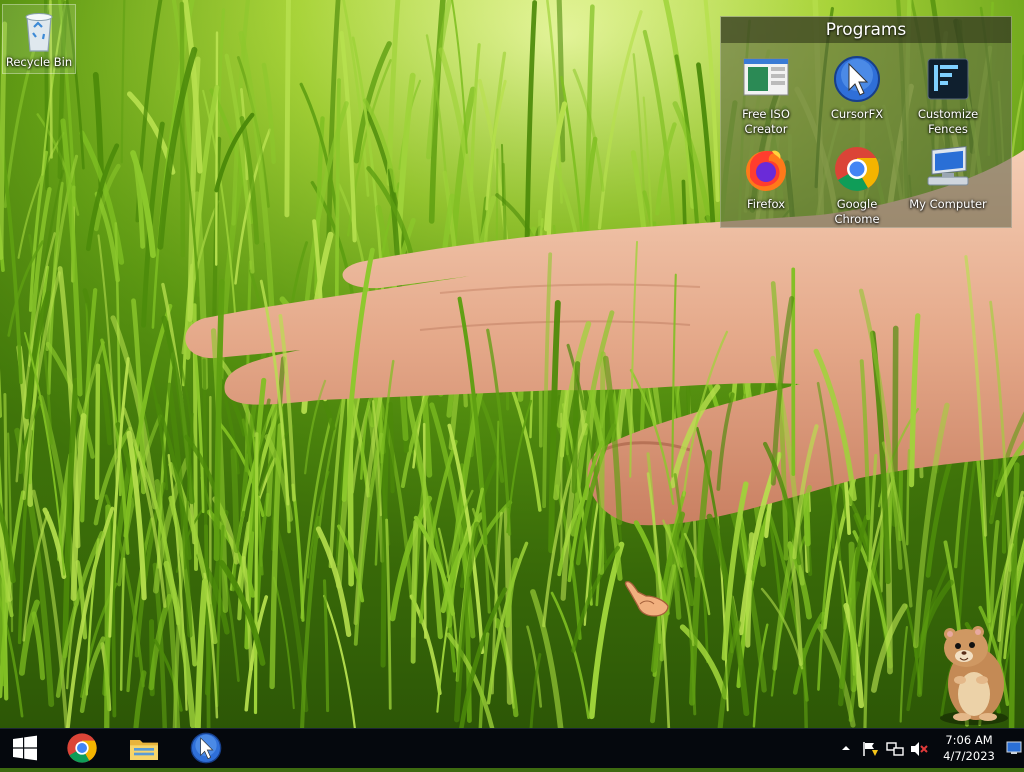  I want to click on clock-time: 7:06 AM, so click(969, 740).